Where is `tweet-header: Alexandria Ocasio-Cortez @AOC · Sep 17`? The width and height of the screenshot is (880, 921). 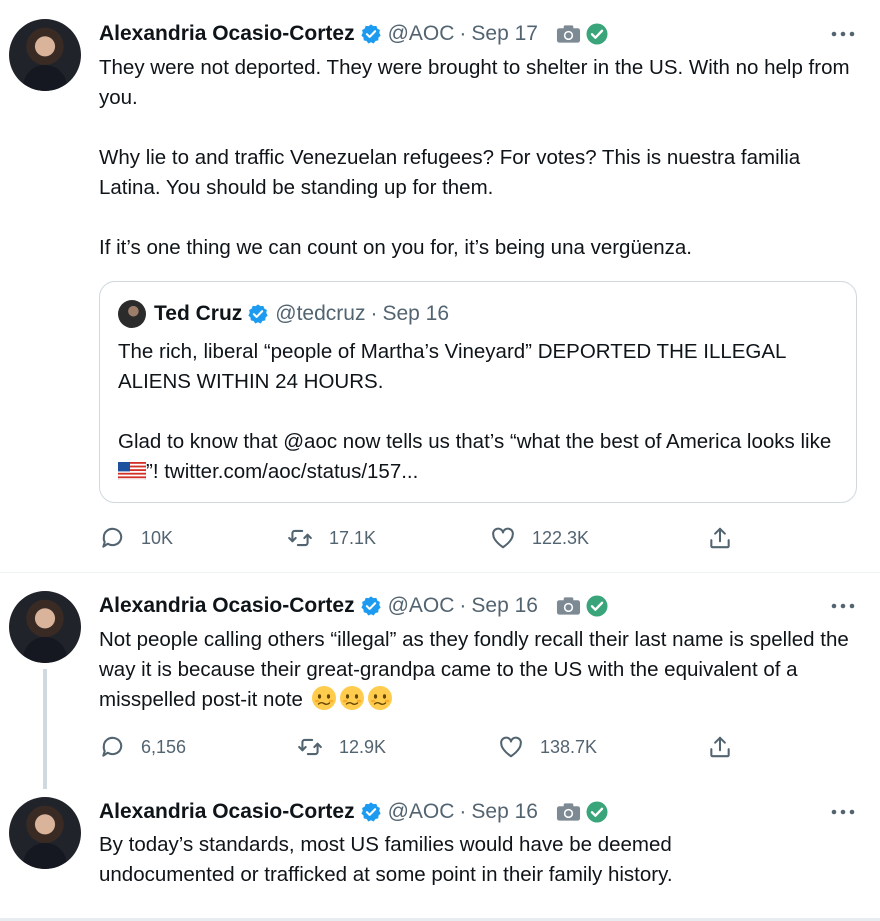
tweet-header: Alexandria Ocasio-Cortez @AOC · Sep 17 is located at coordinates (353, 34).